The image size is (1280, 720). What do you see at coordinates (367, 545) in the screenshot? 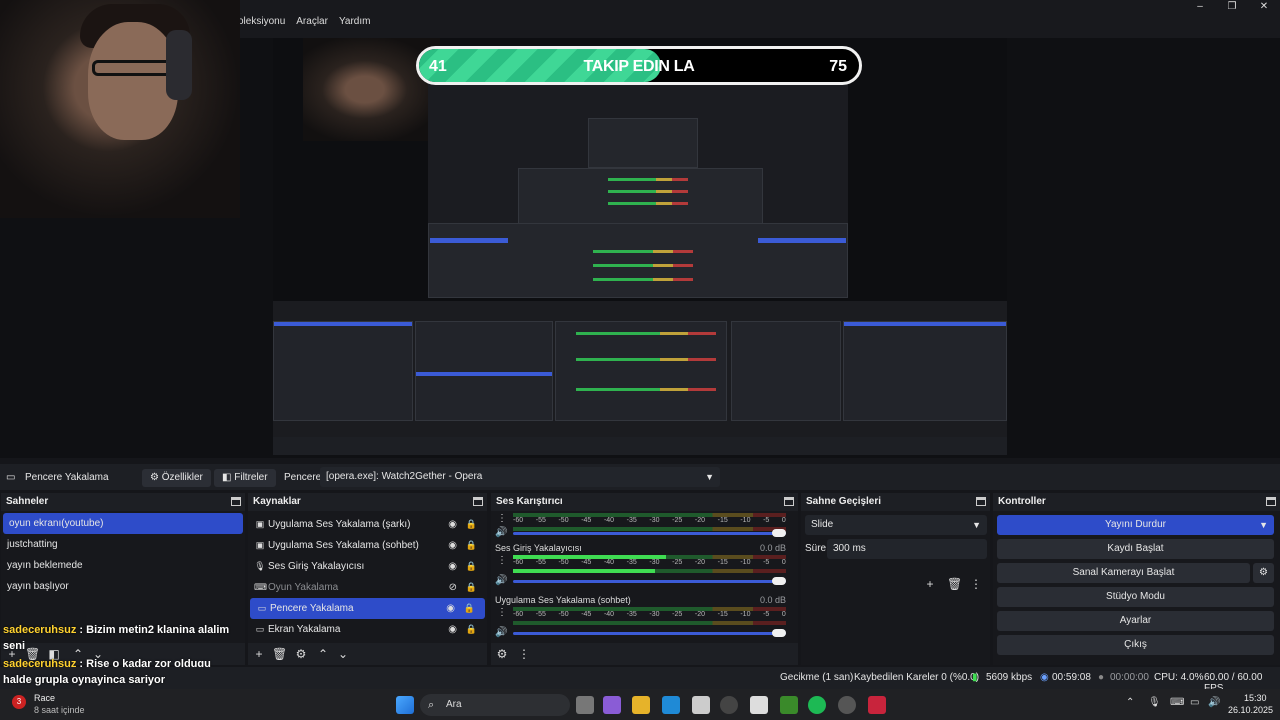
I see `source-item: ▣ Uygulama Ses Yakalama (sohbet) ◉ 🔒` at bounding box center [367, 545].